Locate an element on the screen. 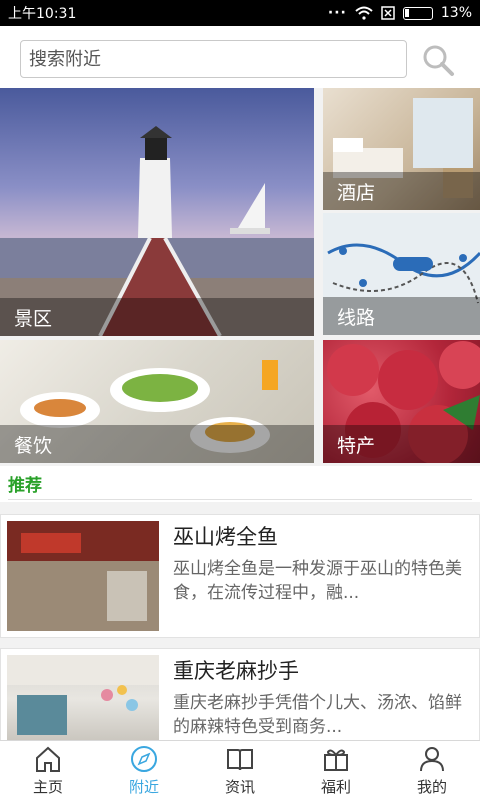 This screenshot has width=480, height=800. bottom-nav: 主页 附近 资讯 福利 我的 is located at coordinates (240, 770).